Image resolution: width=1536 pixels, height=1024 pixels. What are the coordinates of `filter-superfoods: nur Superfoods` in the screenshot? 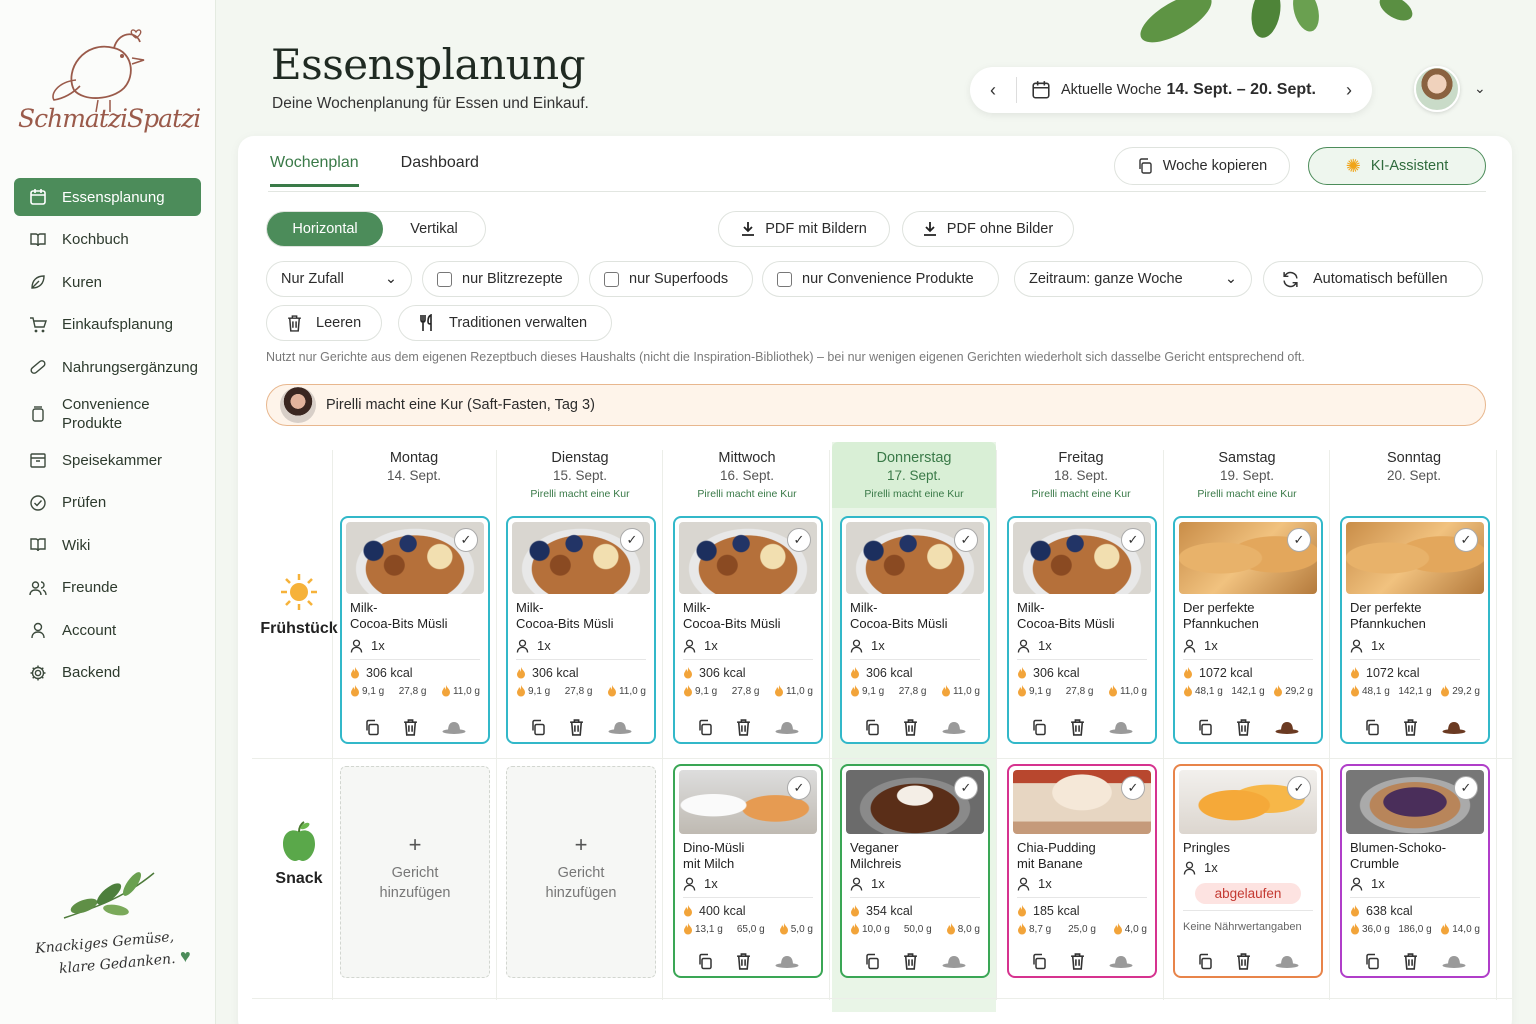 It's located at (671, 279).